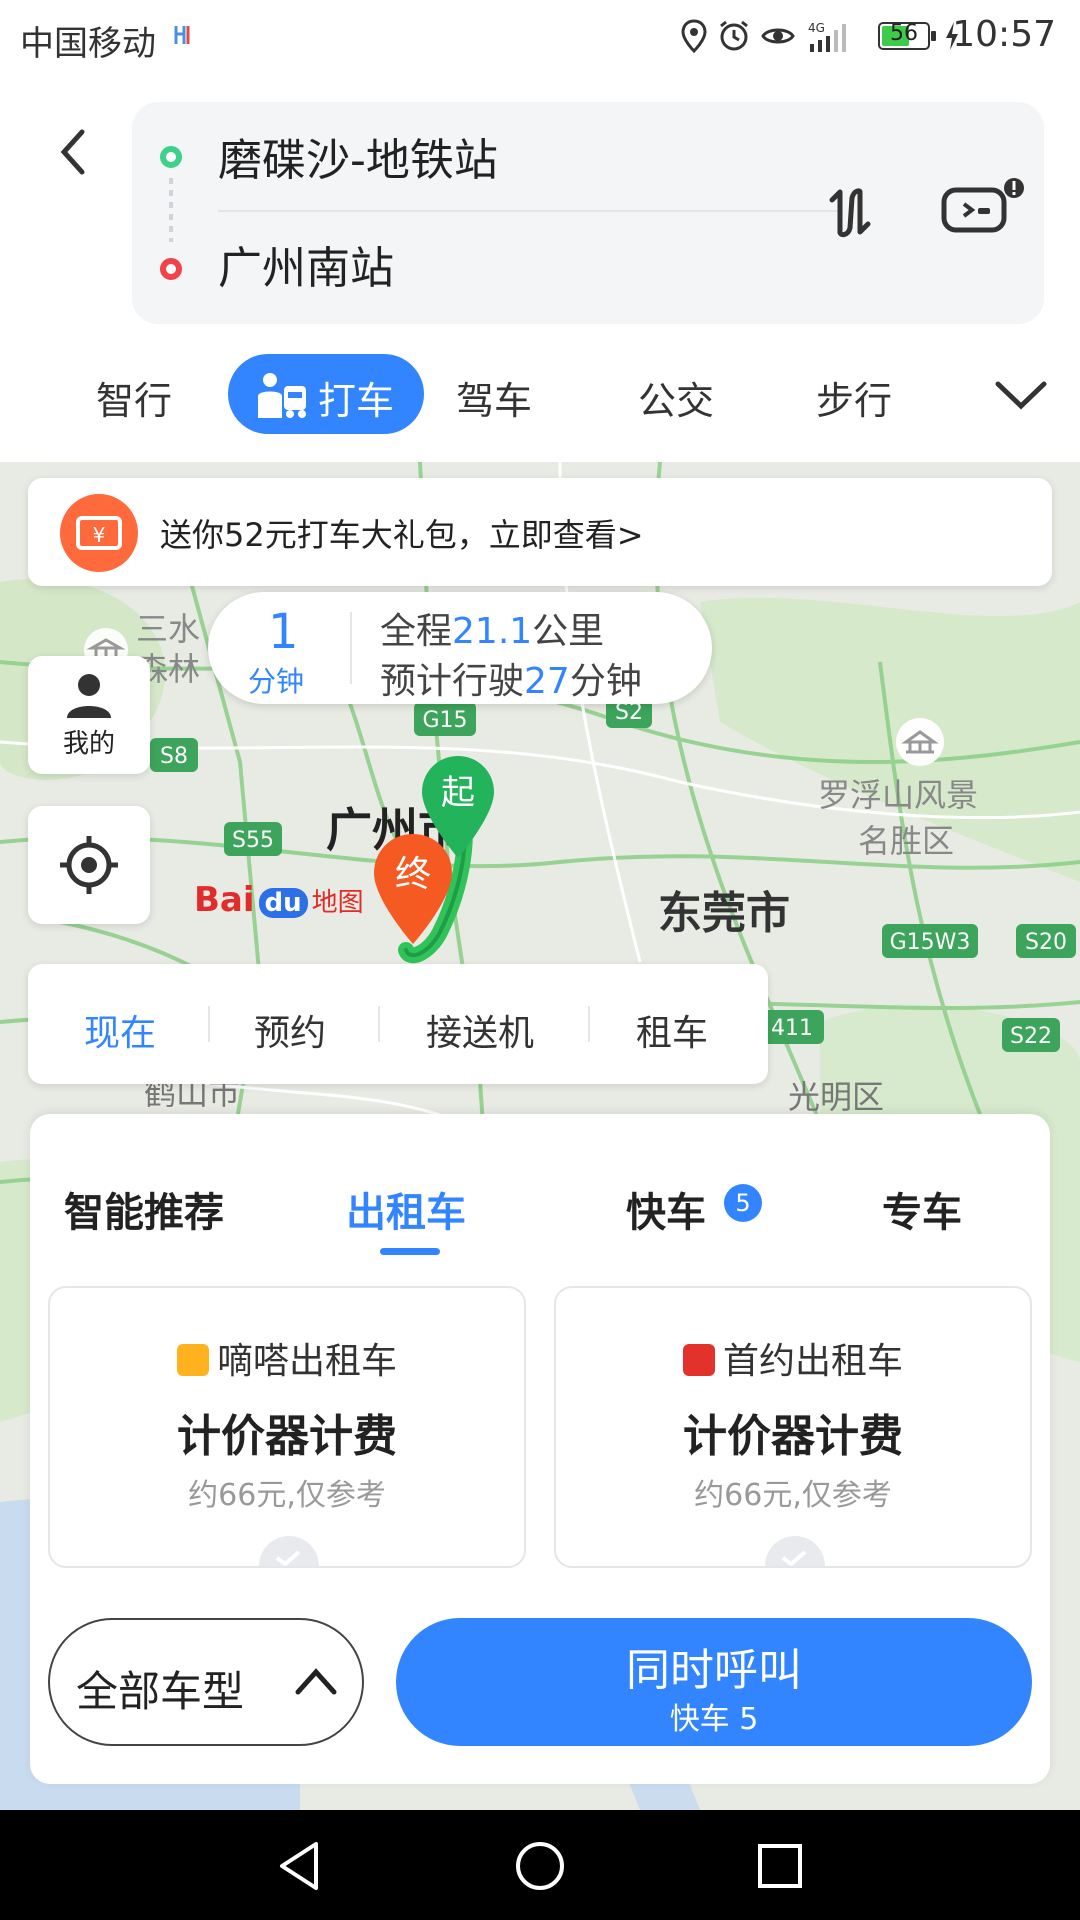  Describe the element at coordinates (850, 212) in the screenshot. I see `swap-route-icon` at that location.